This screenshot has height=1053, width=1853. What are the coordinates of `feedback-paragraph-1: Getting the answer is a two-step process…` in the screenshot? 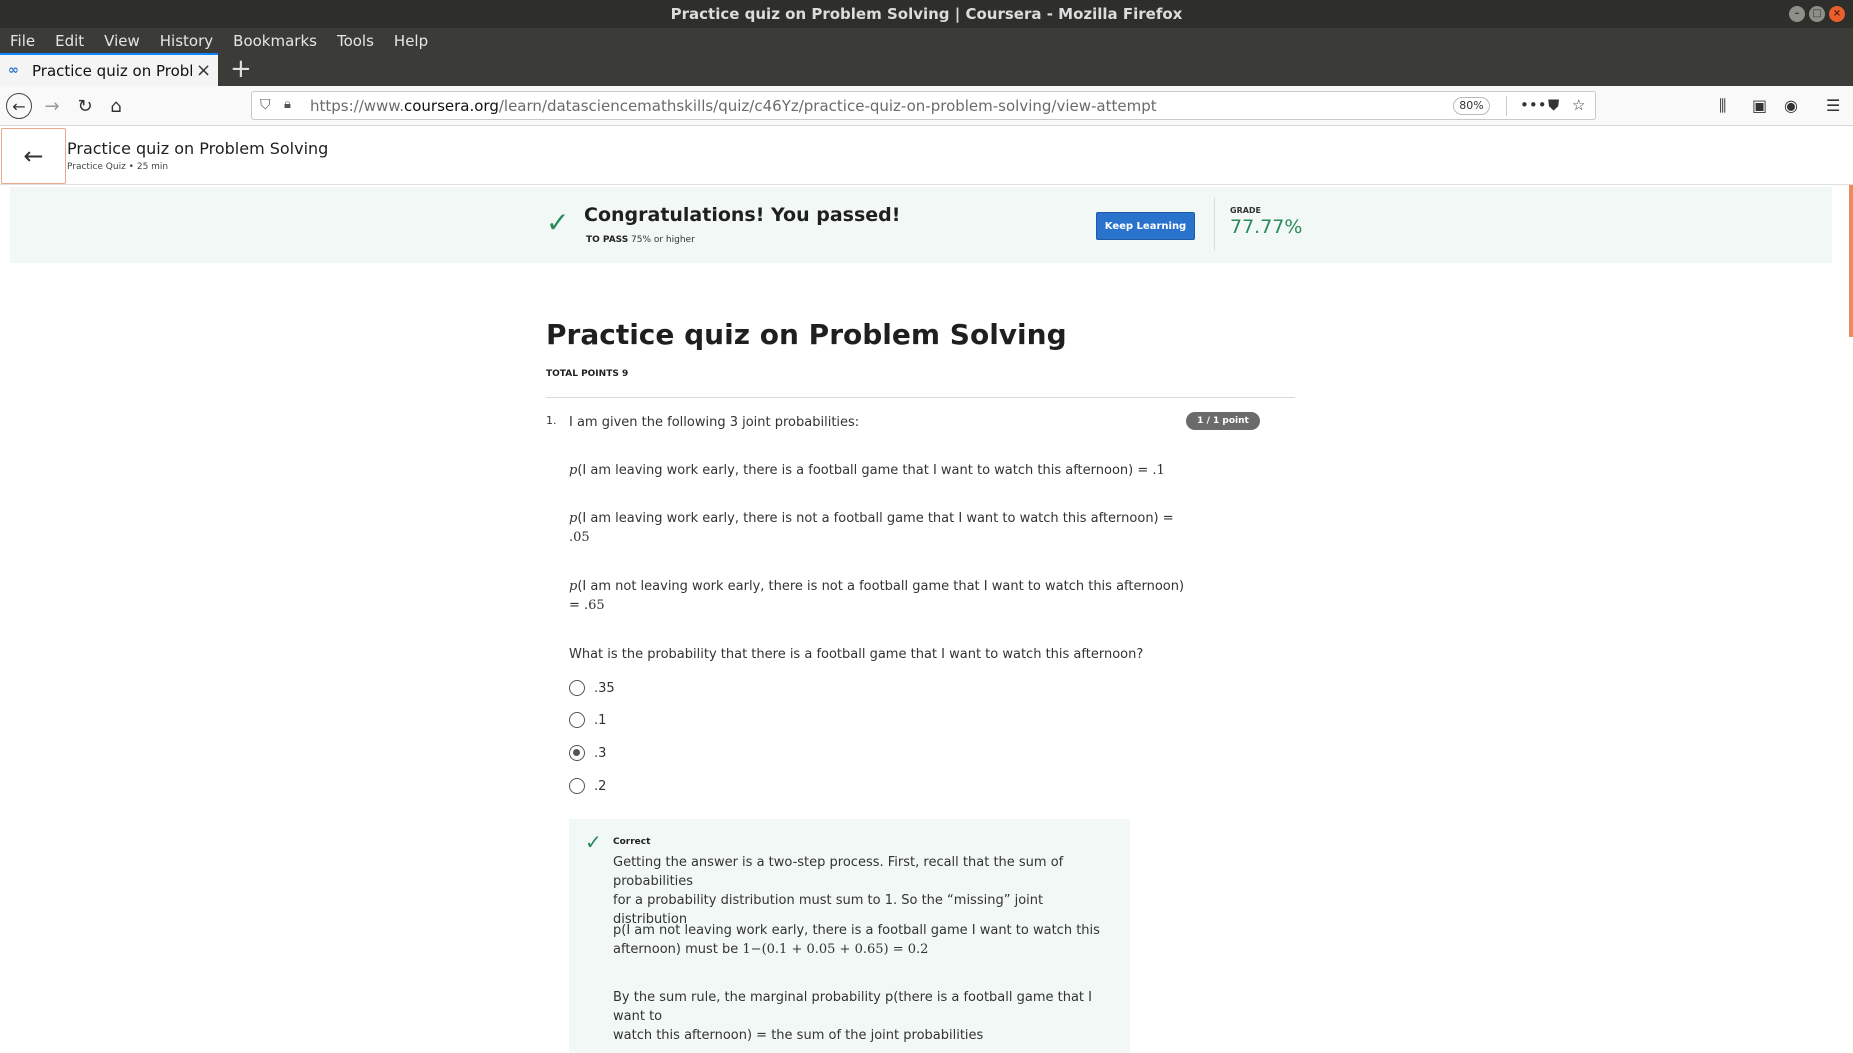 It's located at (838, 891).